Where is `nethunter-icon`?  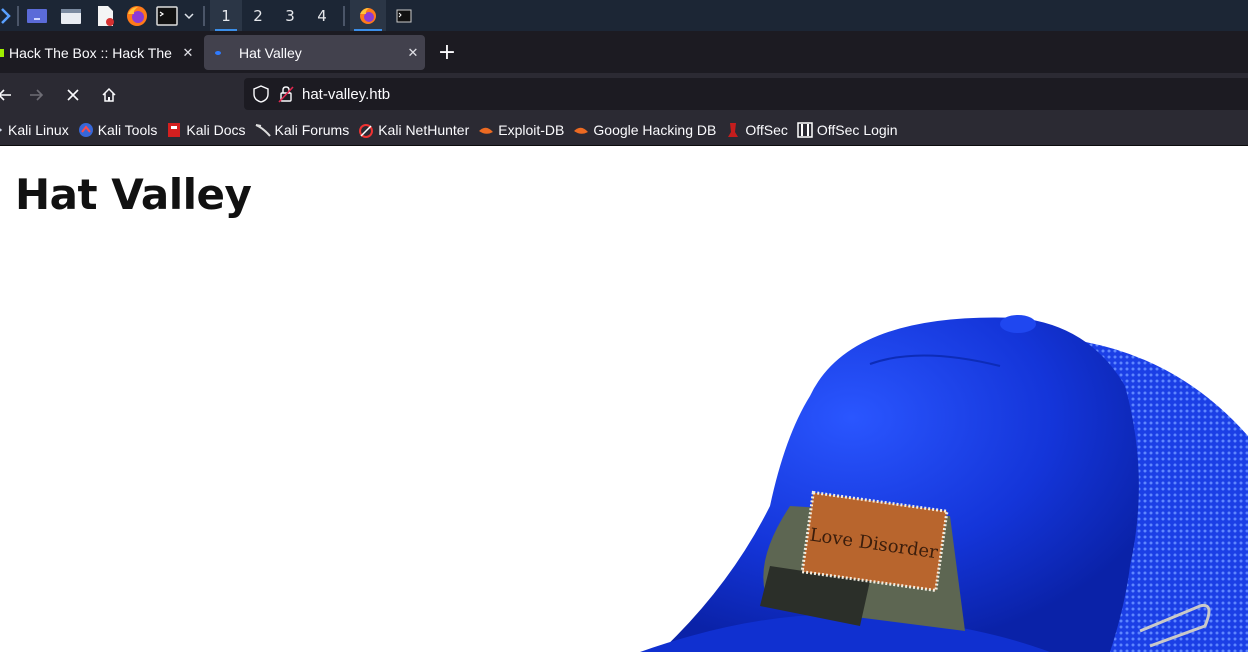
nethunter-icon is located at coordinates (366, 130).